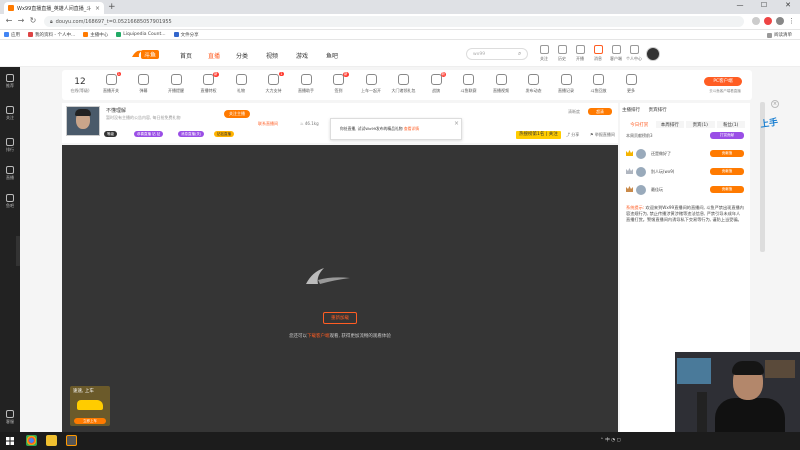  I want to click on app-icon, so click(71, 440).